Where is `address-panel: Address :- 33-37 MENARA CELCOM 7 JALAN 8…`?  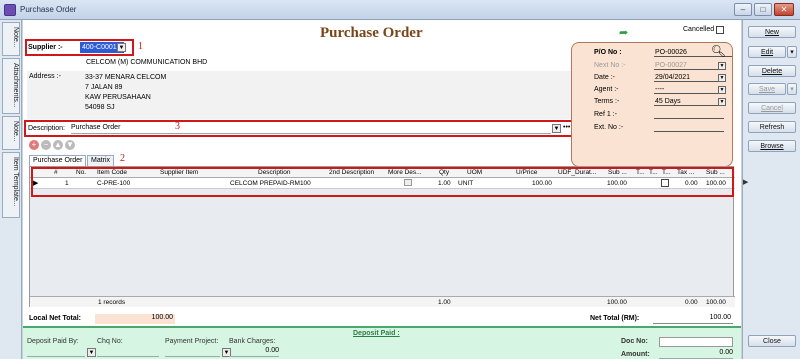
address-panel: Address :- 33-37 MENARA CELCOM 7 JALAN 8… is located at coordinates (300, 95).